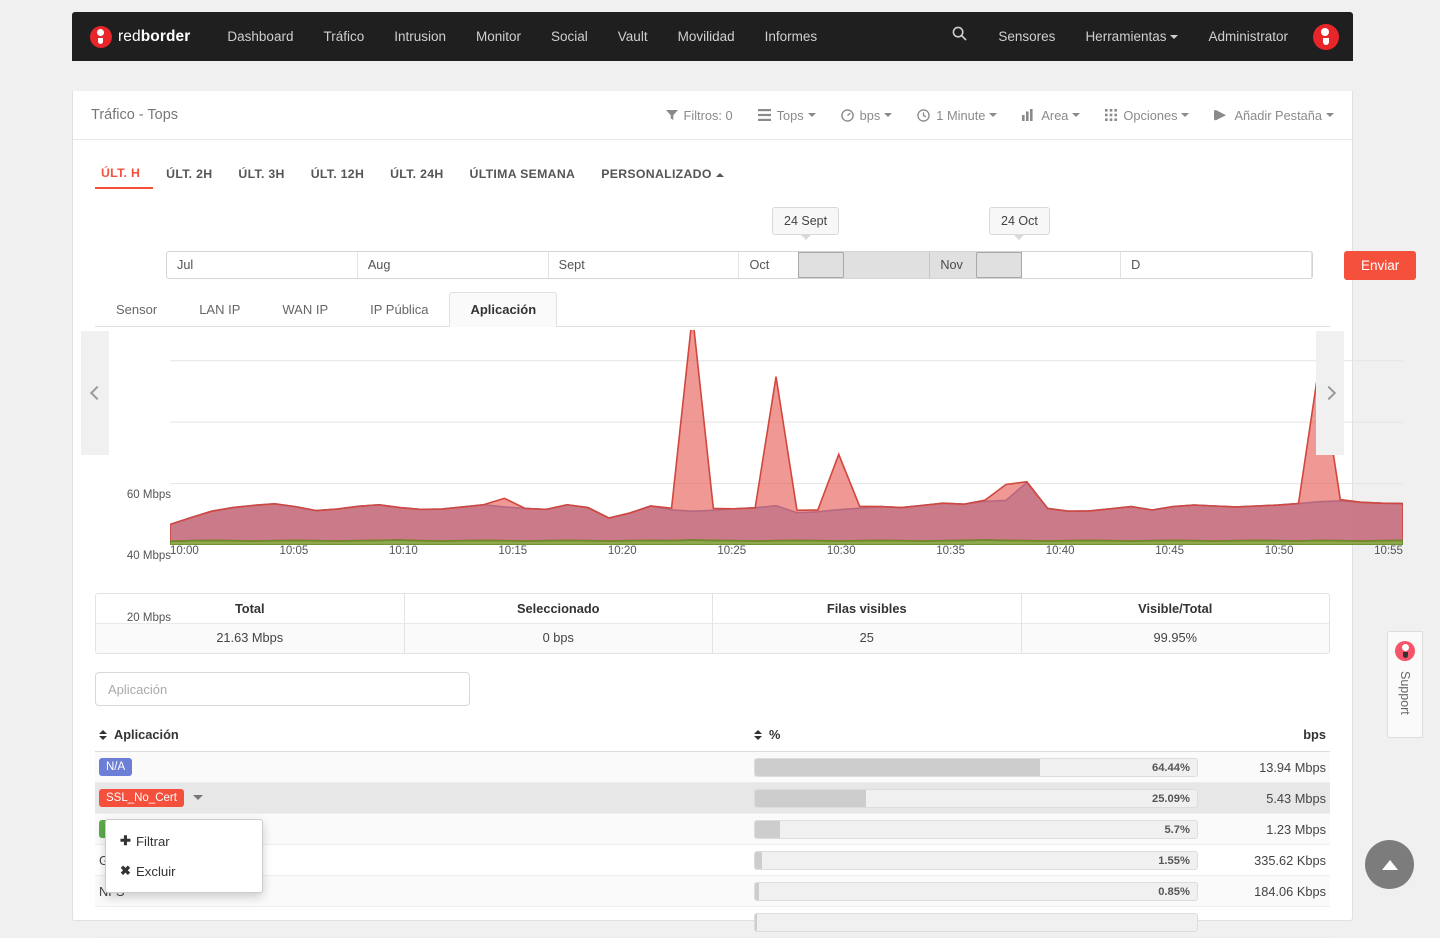  I want to click on slider-track: Jul Aug Sept Oct Nov D, so click(739, 265).